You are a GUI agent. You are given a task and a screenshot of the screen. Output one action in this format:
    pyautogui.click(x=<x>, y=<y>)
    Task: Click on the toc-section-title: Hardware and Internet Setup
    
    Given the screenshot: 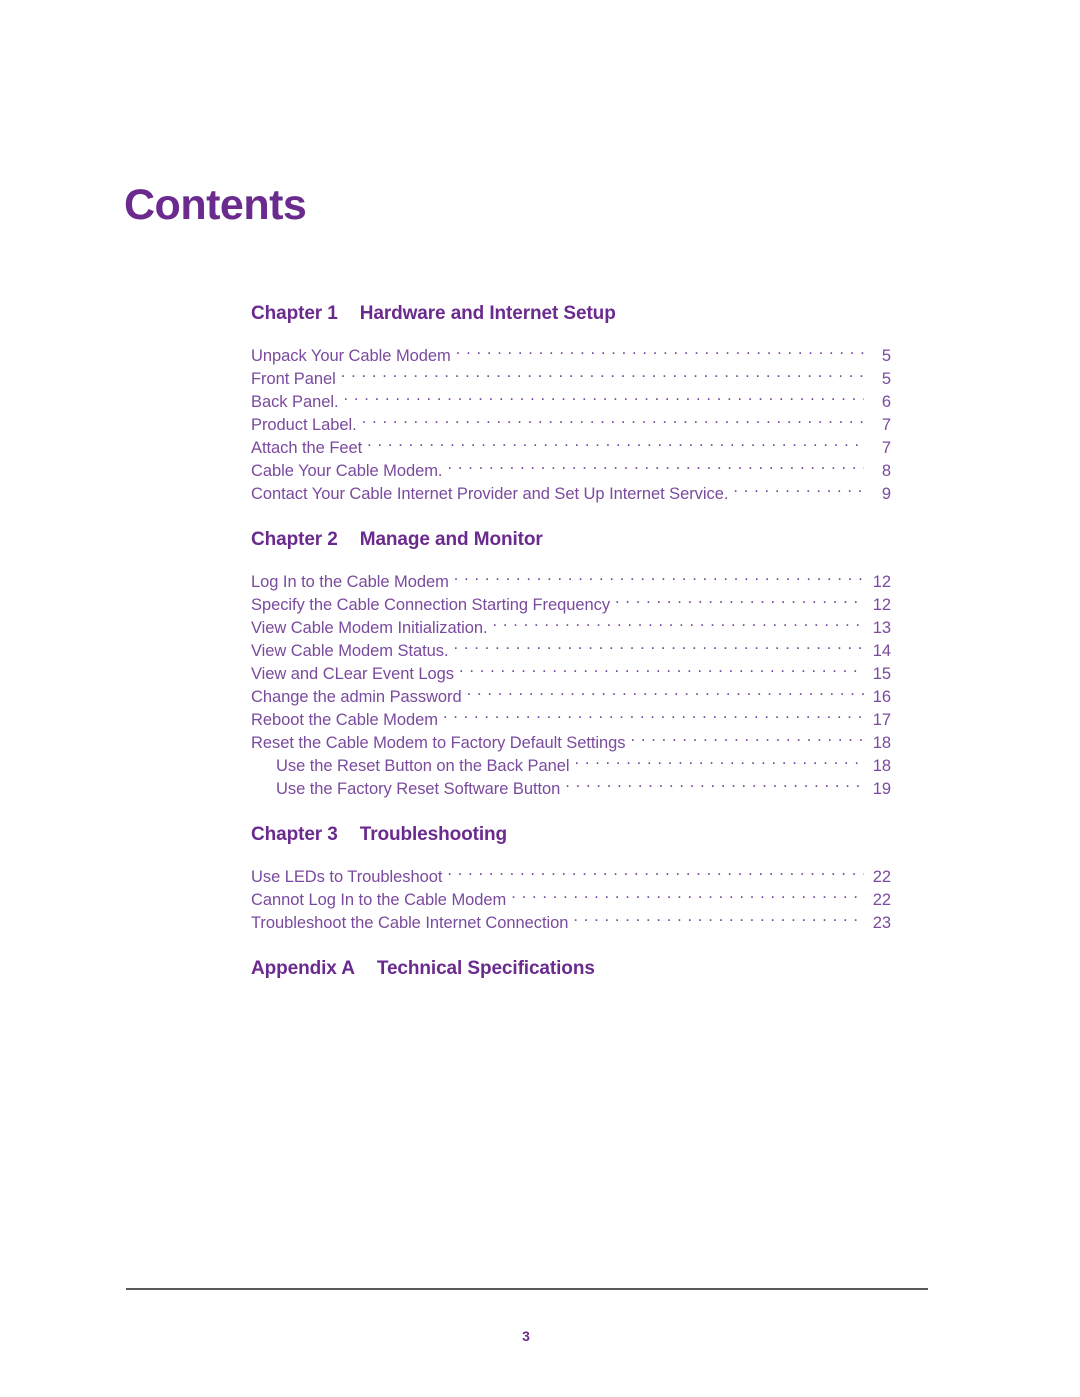 What is the action you would take?
    pyautogui.click(x=487, y=313)
    